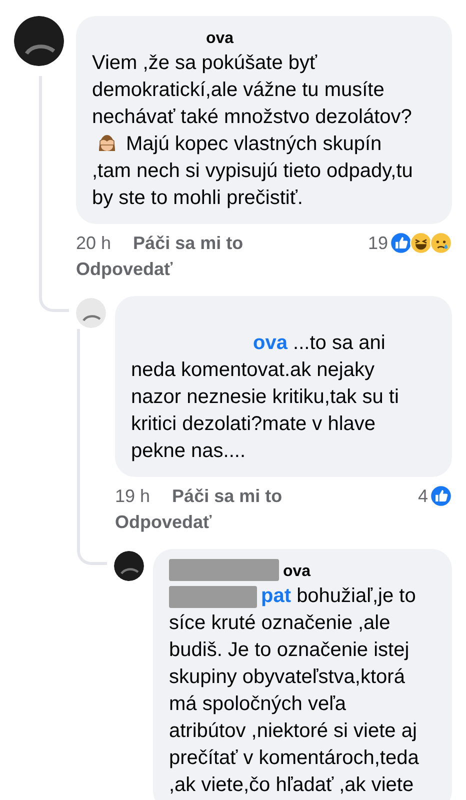 The image size is (466, 800). What do you see at coordinates (132, 496) in the screenshot?
I see `comment-time: 19 h` at bounding box center [132, 496].